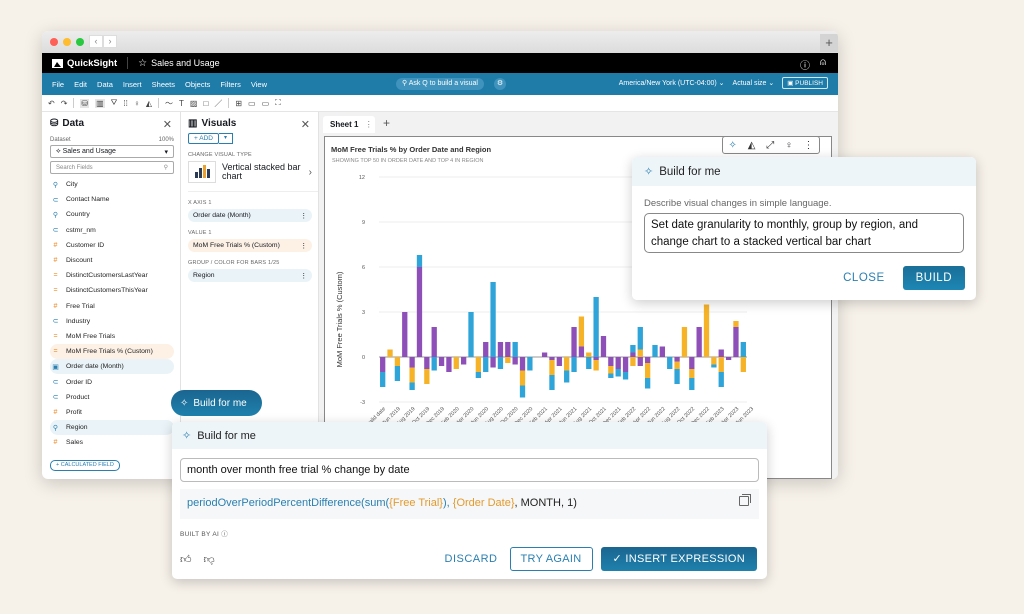 Image resolution: width=1024 pixels, height=614 pixels. I want to click on menu-sheets: Sheets, so click(163, 84).